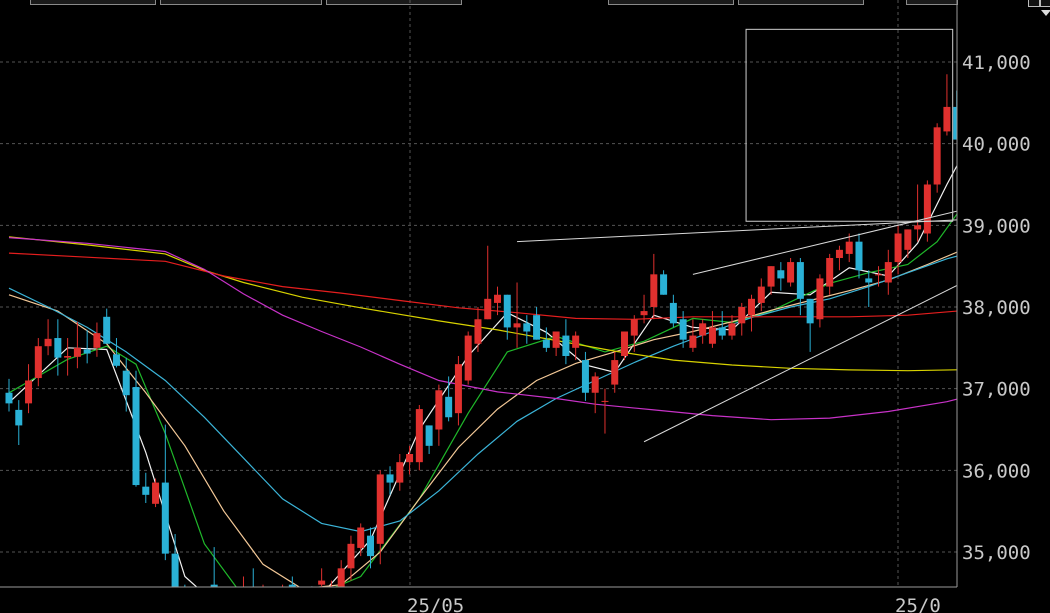 The height and width of the screenshot is (613, 1050). What do you see at coordinates (849, 125) in the screenshot?
I see `highlight-box` at bounding box center [849, 125].